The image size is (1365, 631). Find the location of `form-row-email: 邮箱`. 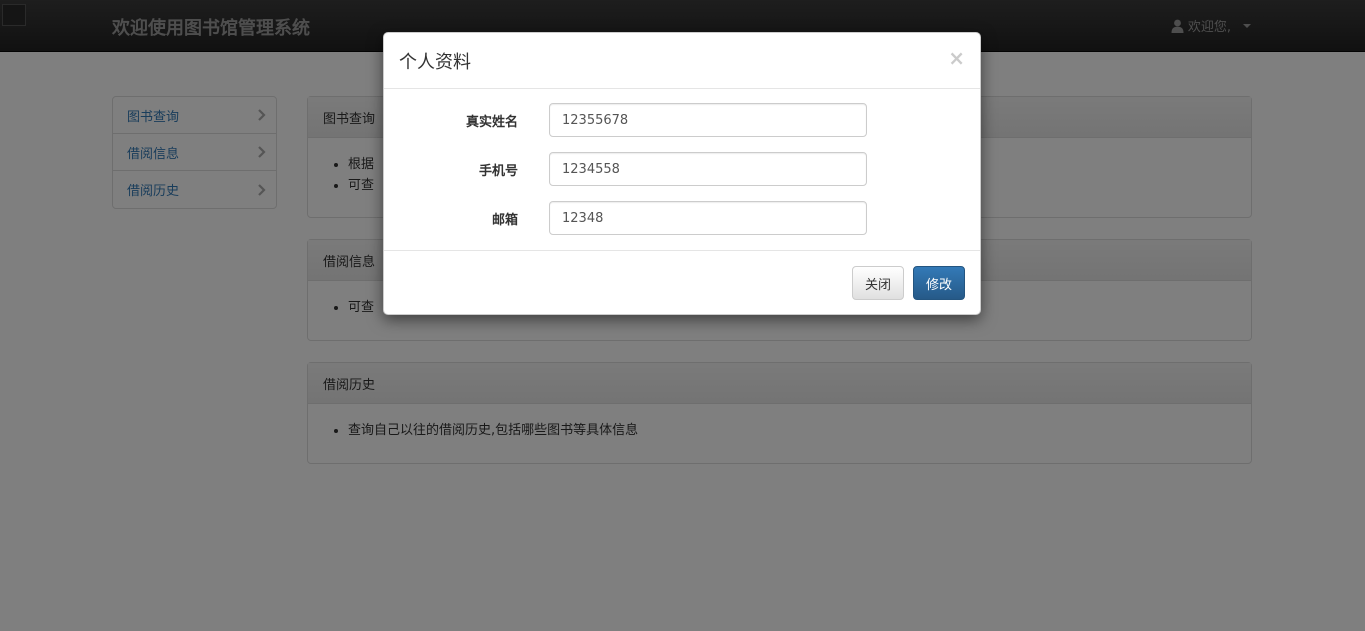

form-row-email: 邮箱 is located at coordinates (682, 218).